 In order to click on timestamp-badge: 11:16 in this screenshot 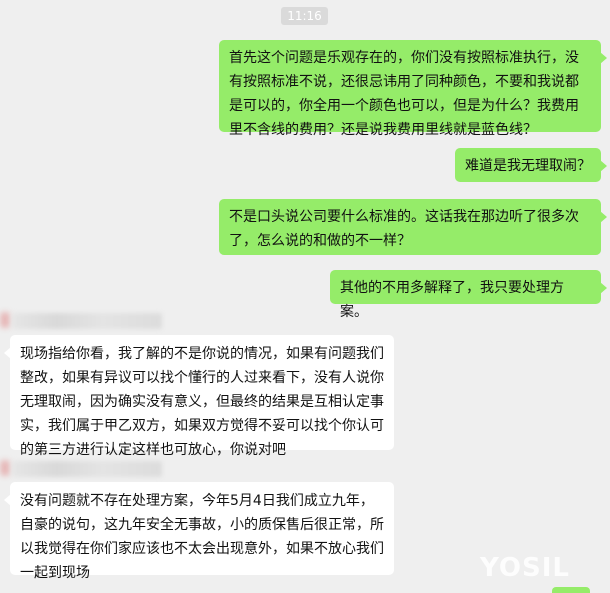, I will do `click(304, 16)`.